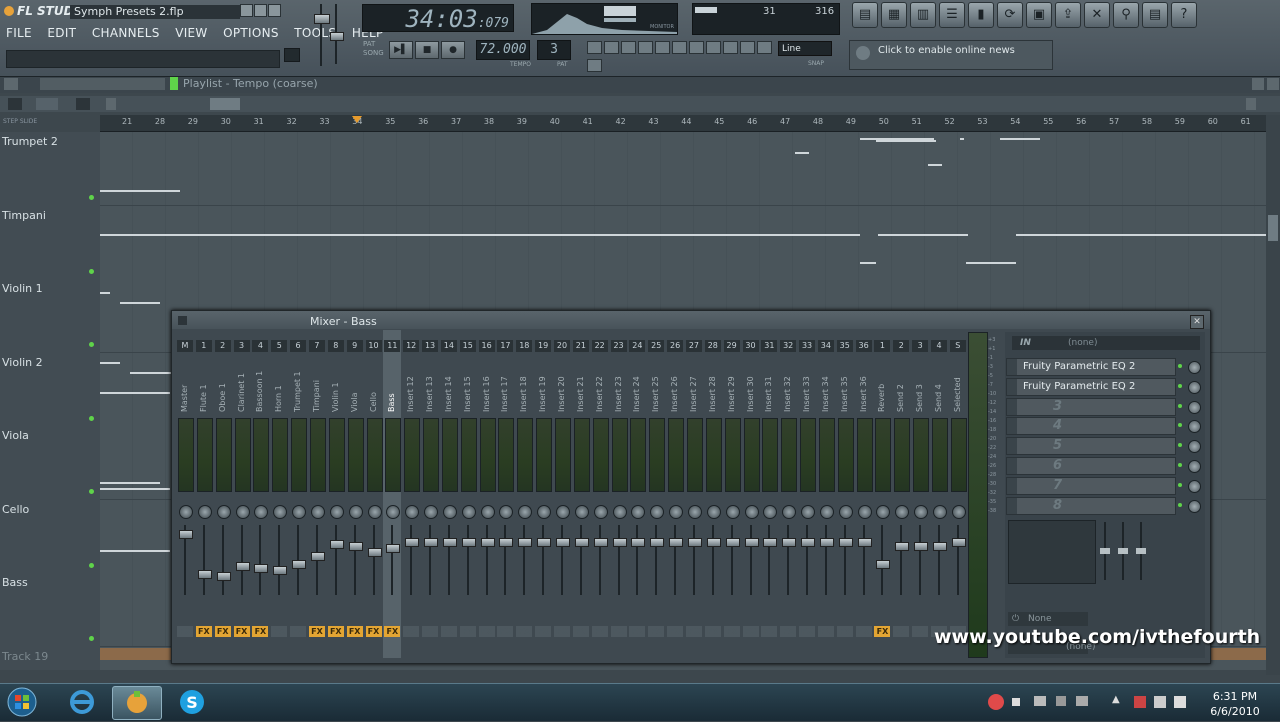 The image size is (1280, 722). What do you see at coordinates (22, 362) in the screenshot?
I see `track-label: Violin 2` at bounding box center [22, 362].